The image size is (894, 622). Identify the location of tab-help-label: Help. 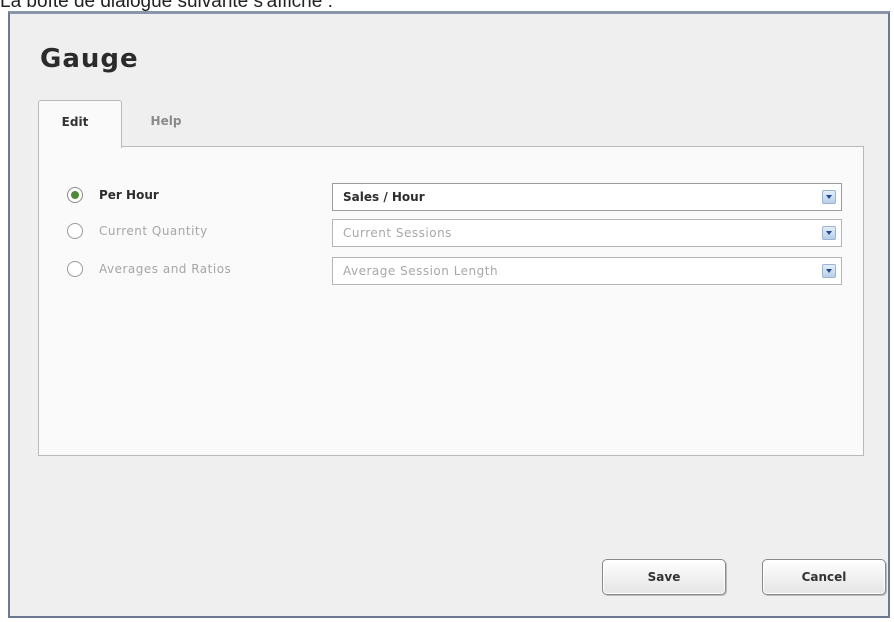
(166, 121).